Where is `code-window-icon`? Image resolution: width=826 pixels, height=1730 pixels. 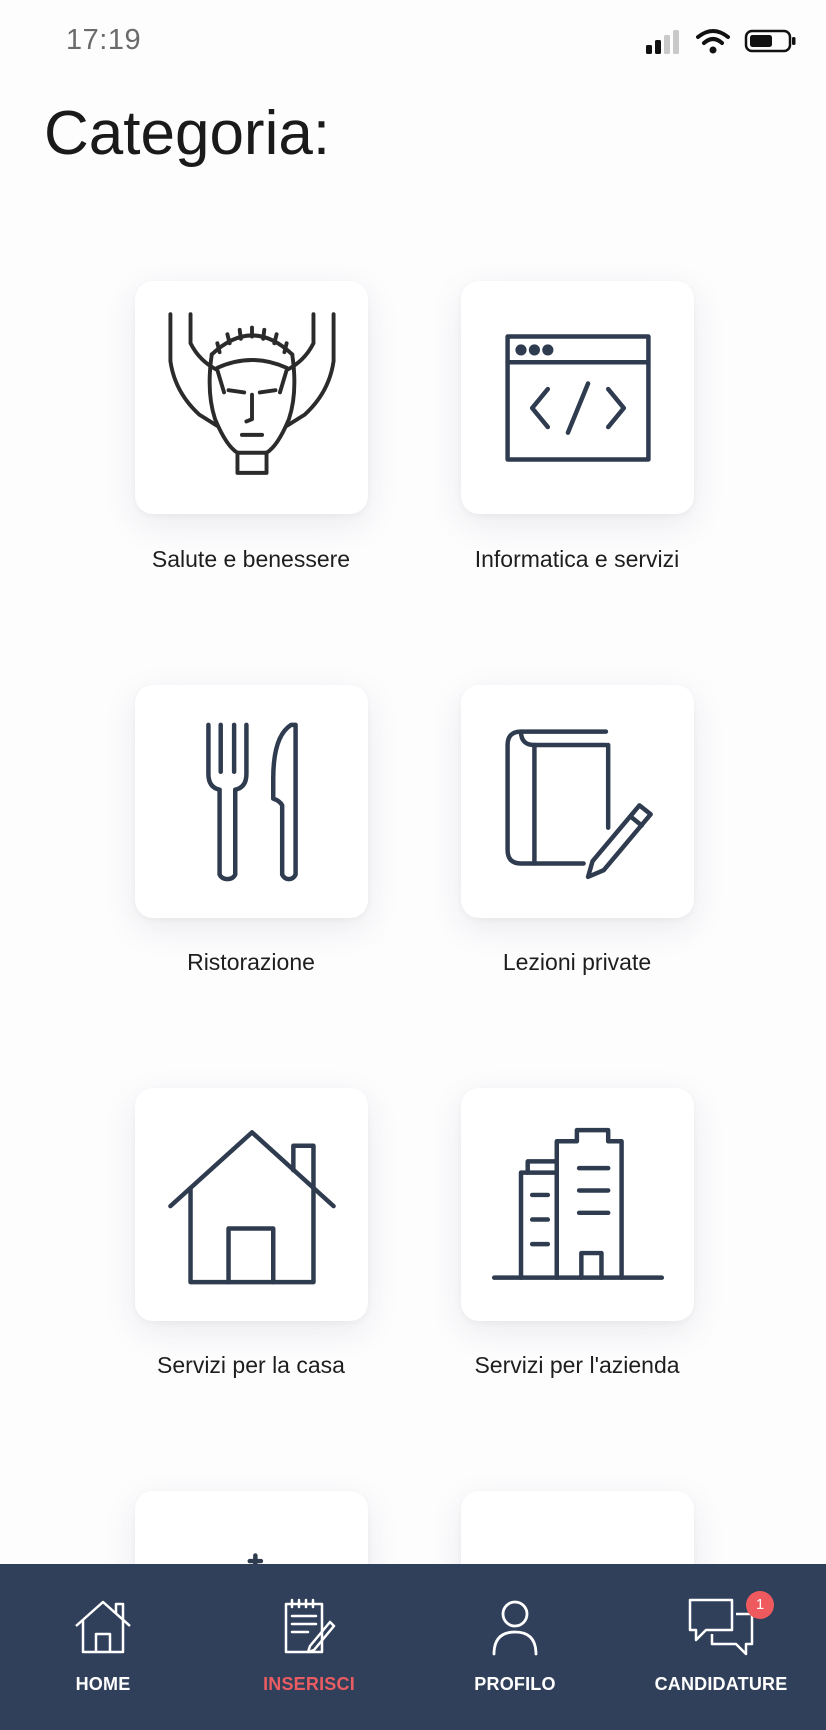 code-window-icon is located at coordinates (577, 397).